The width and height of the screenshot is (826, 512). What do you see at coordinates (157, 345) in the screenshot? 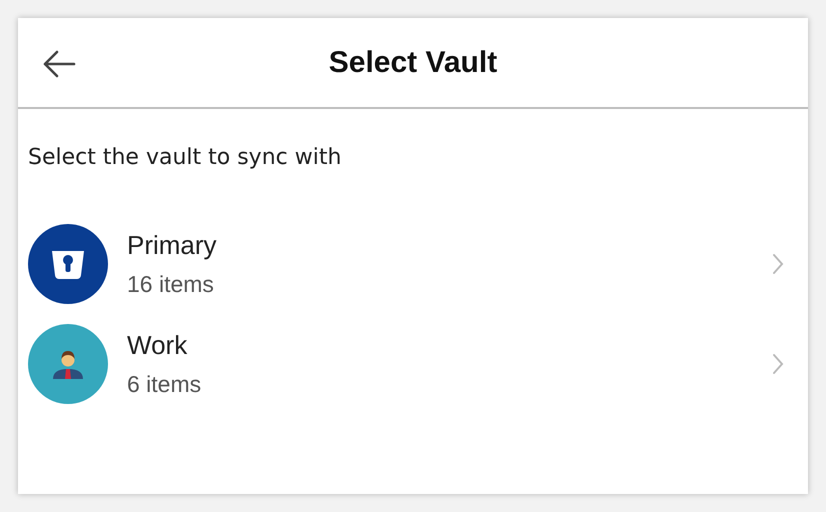
I see `vault-name: Work` at bounding box center [157, 345].